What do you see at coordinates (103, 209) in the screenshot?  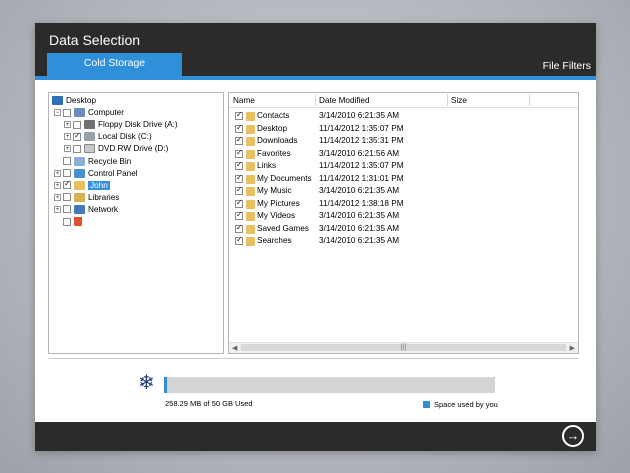 I see `tree-item-label: Network` at bounding box center [103, 209].